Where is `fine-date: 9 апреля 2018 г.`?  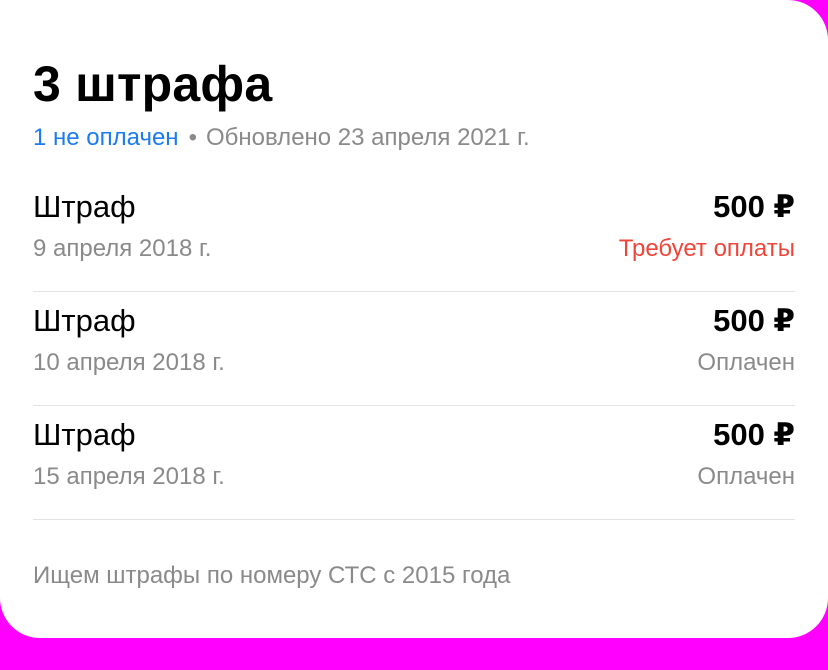 fine-date: 9 апреля 2018 г. is located at coordinates (122, 248).